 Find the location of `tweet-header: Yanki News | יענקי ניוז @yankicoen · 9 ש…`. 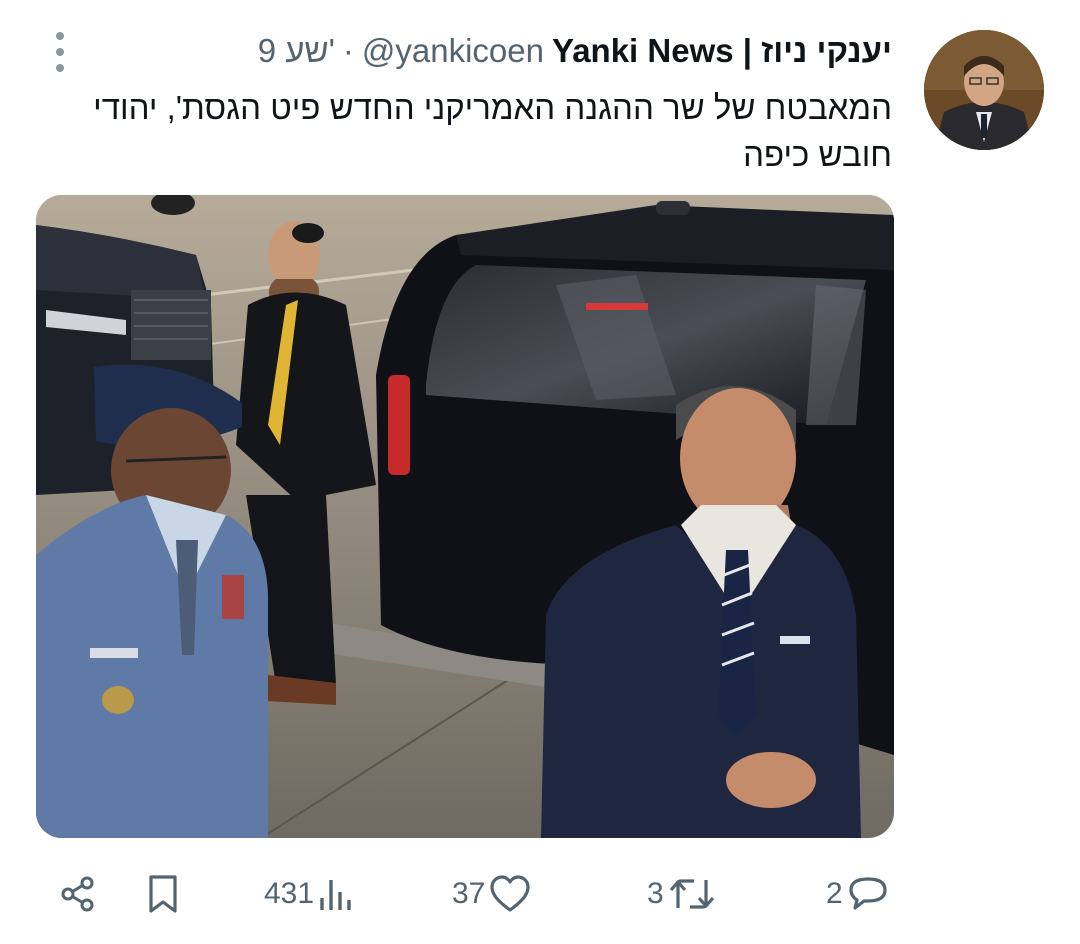

tweet-header: Yanki News | יענקי ניוז @yankicoen · 9 ש… is located at coordinates (575, 51).